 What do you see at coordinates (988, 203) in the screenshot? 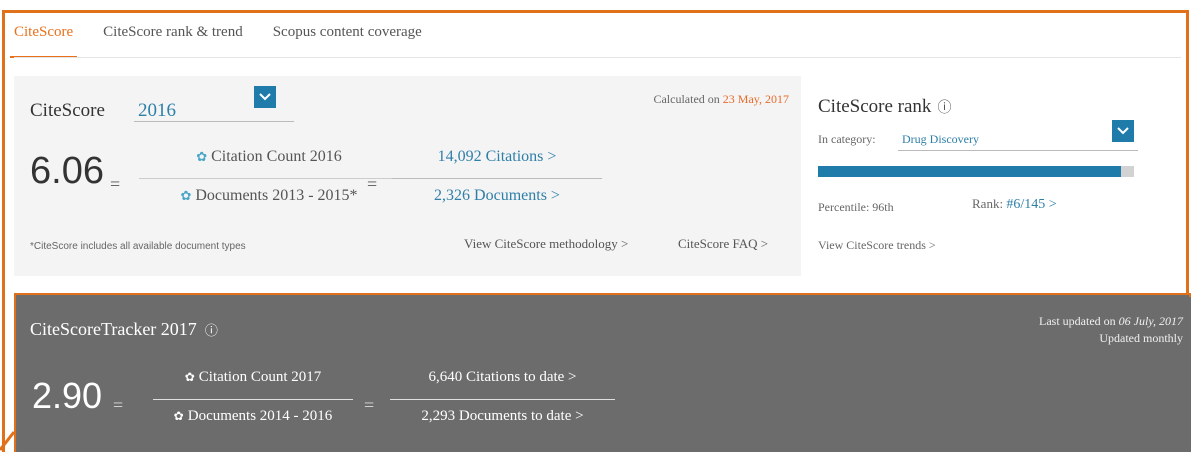
I see `rank-label: Rank:` at bounding box center [988, 203].